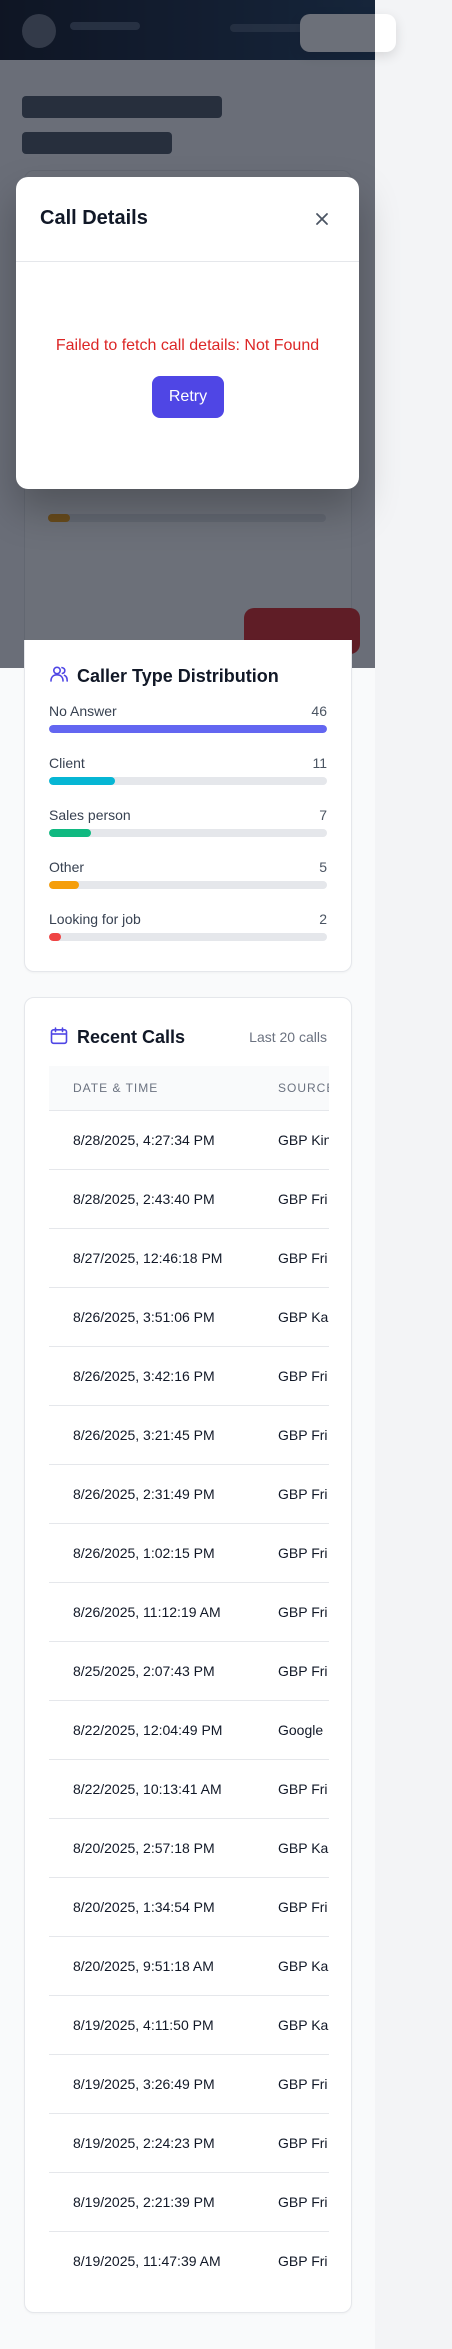  Describe the element at coordinates (187, 261) in the screenshot. I see `modal-divider` at that location.